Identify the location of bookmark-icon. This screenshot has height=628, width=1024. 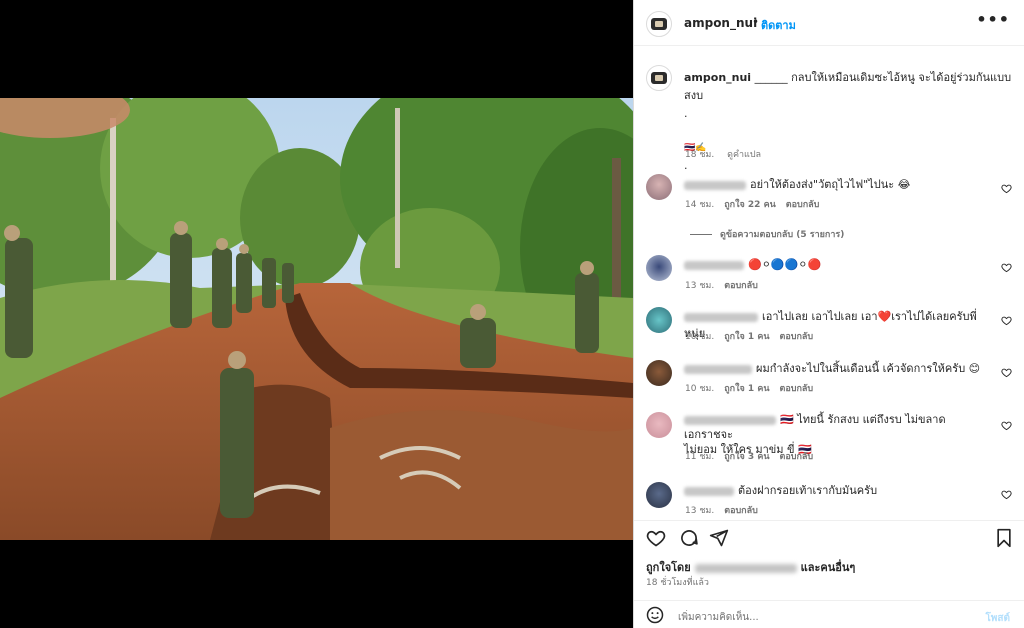
(1004, 538).